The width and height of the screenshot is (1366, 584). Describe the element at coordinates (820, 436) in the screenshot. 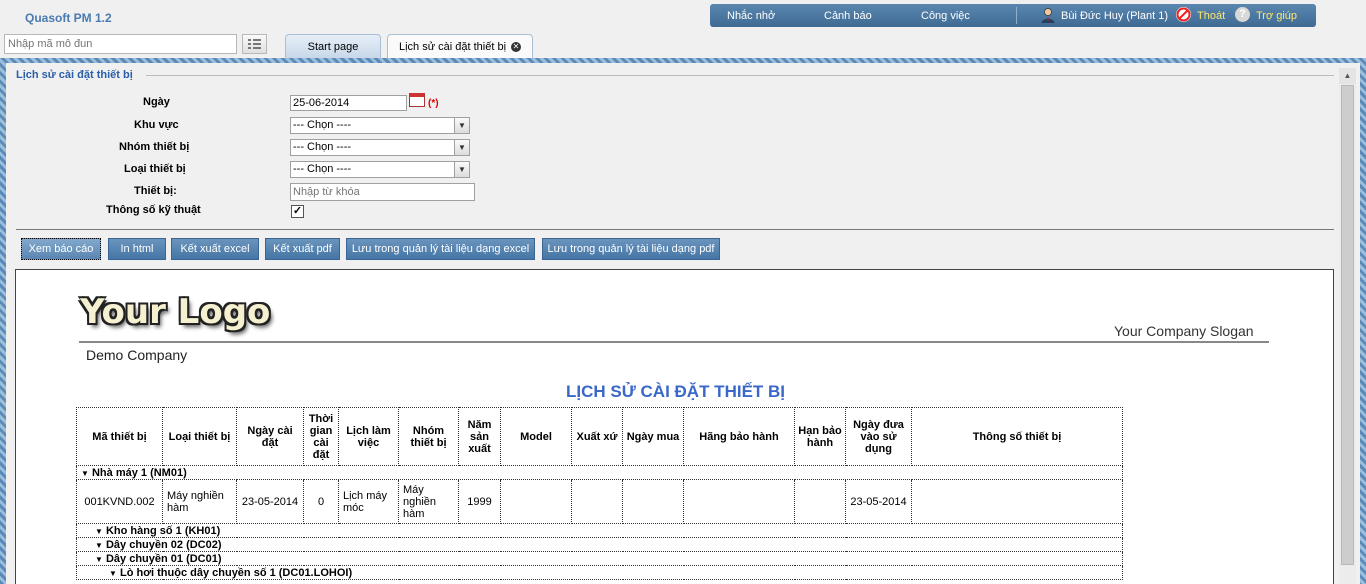

I see `column-header: Hạn bảo hành` at that location.